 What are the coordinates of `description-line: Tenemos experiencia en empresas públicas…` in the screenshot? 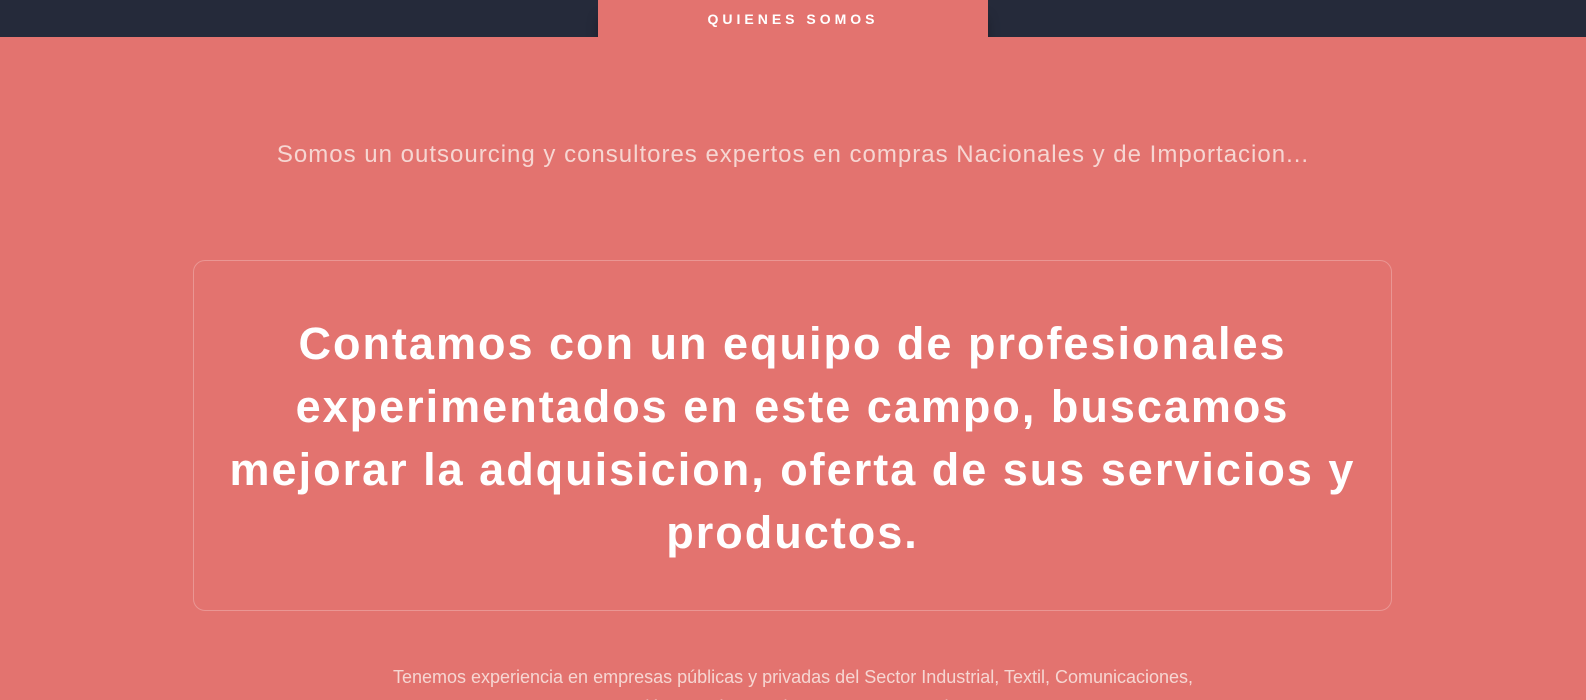 It's located at (793, 677).